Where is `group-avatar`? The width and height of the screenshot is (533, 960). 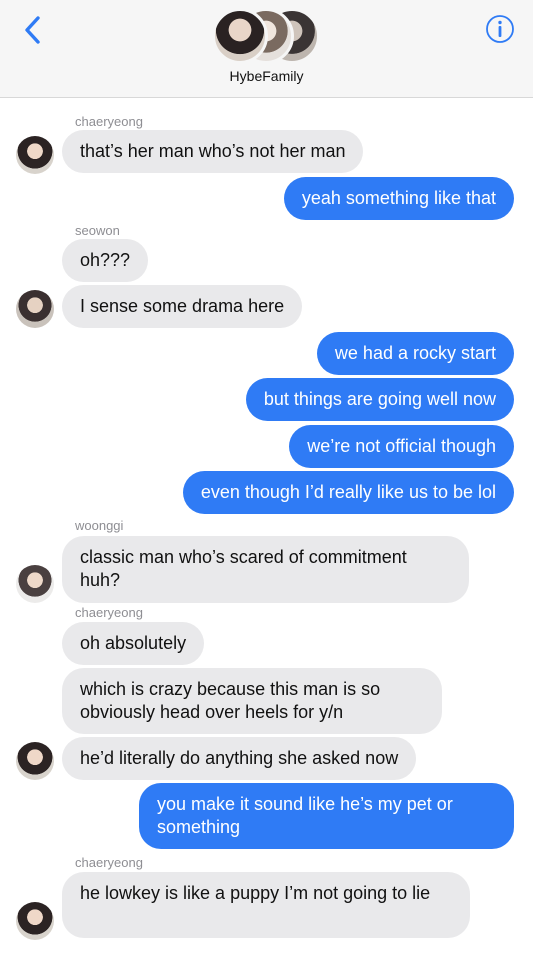
group-avatar is located at coordinates (240, 36).